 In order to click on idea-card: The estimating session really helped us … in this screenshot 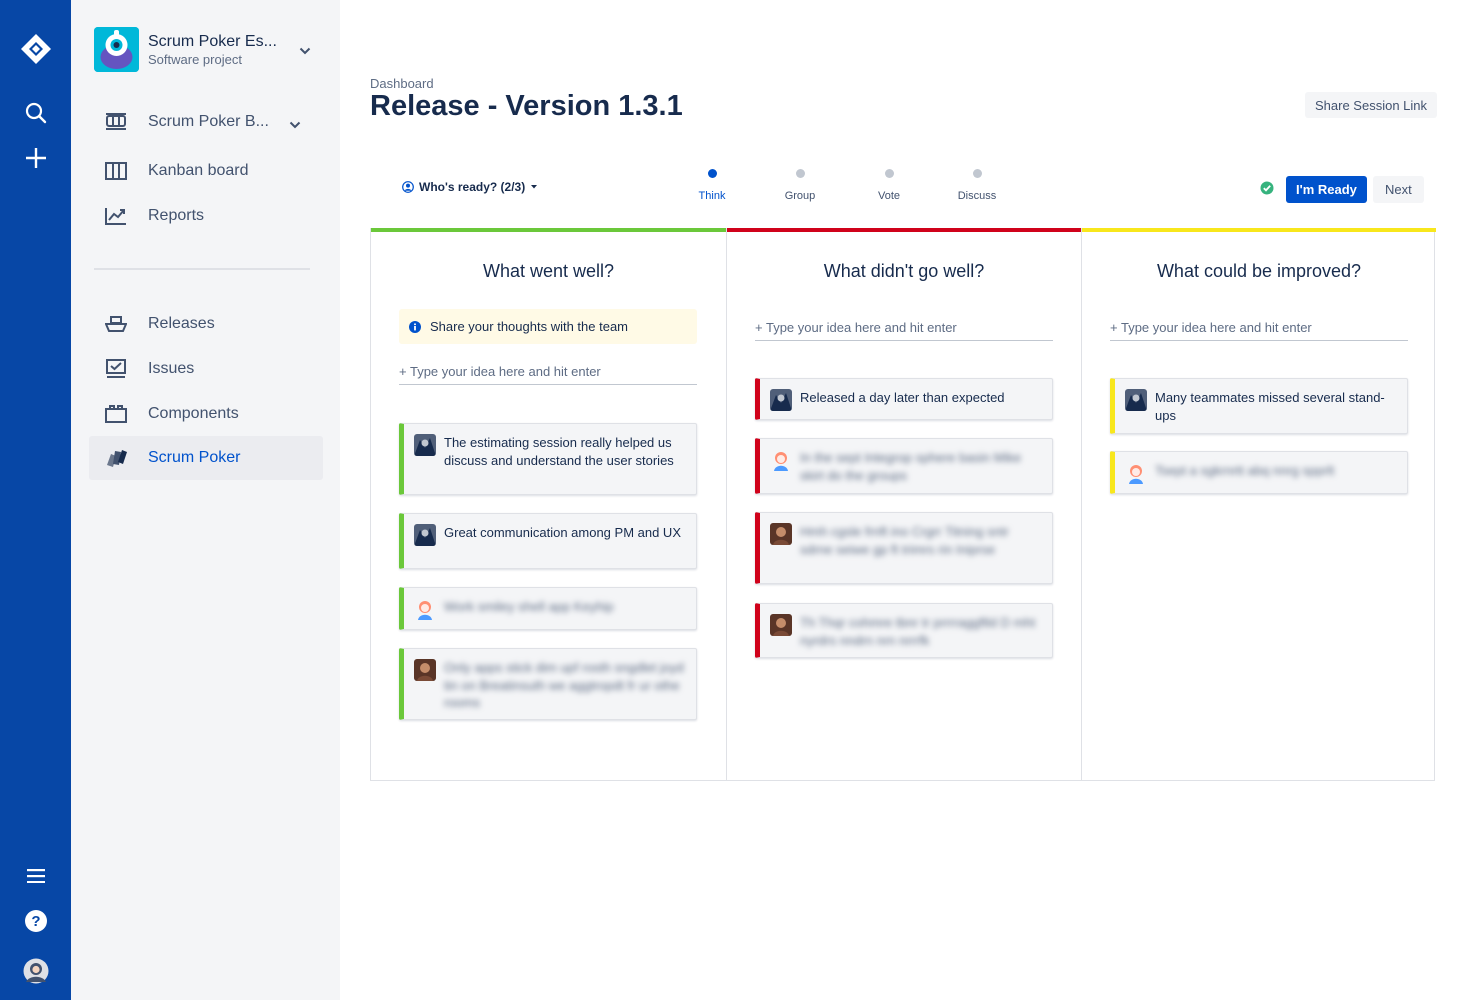, I will do `click(548, 459)`.